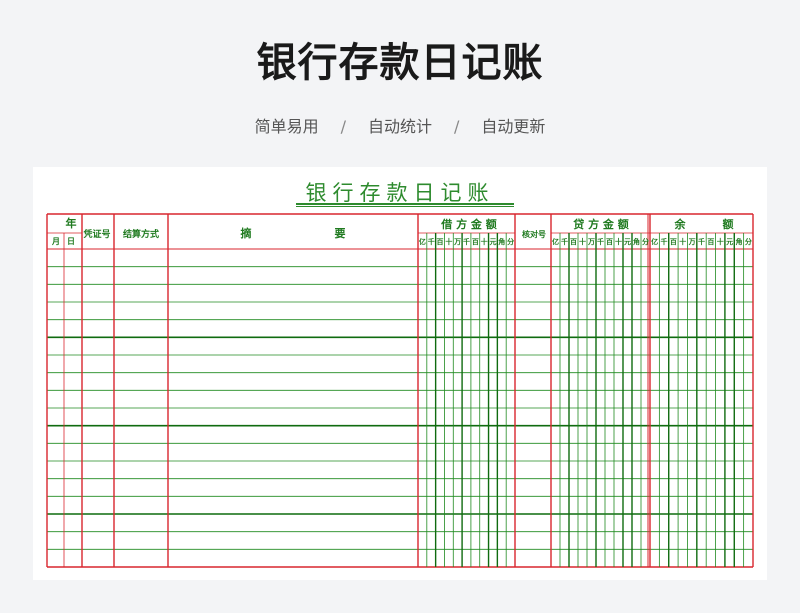  What do you see at coordinates (692, 241) in the screenshot?
I see `balance-unit-label: 万` at bounding box center [692, 241].